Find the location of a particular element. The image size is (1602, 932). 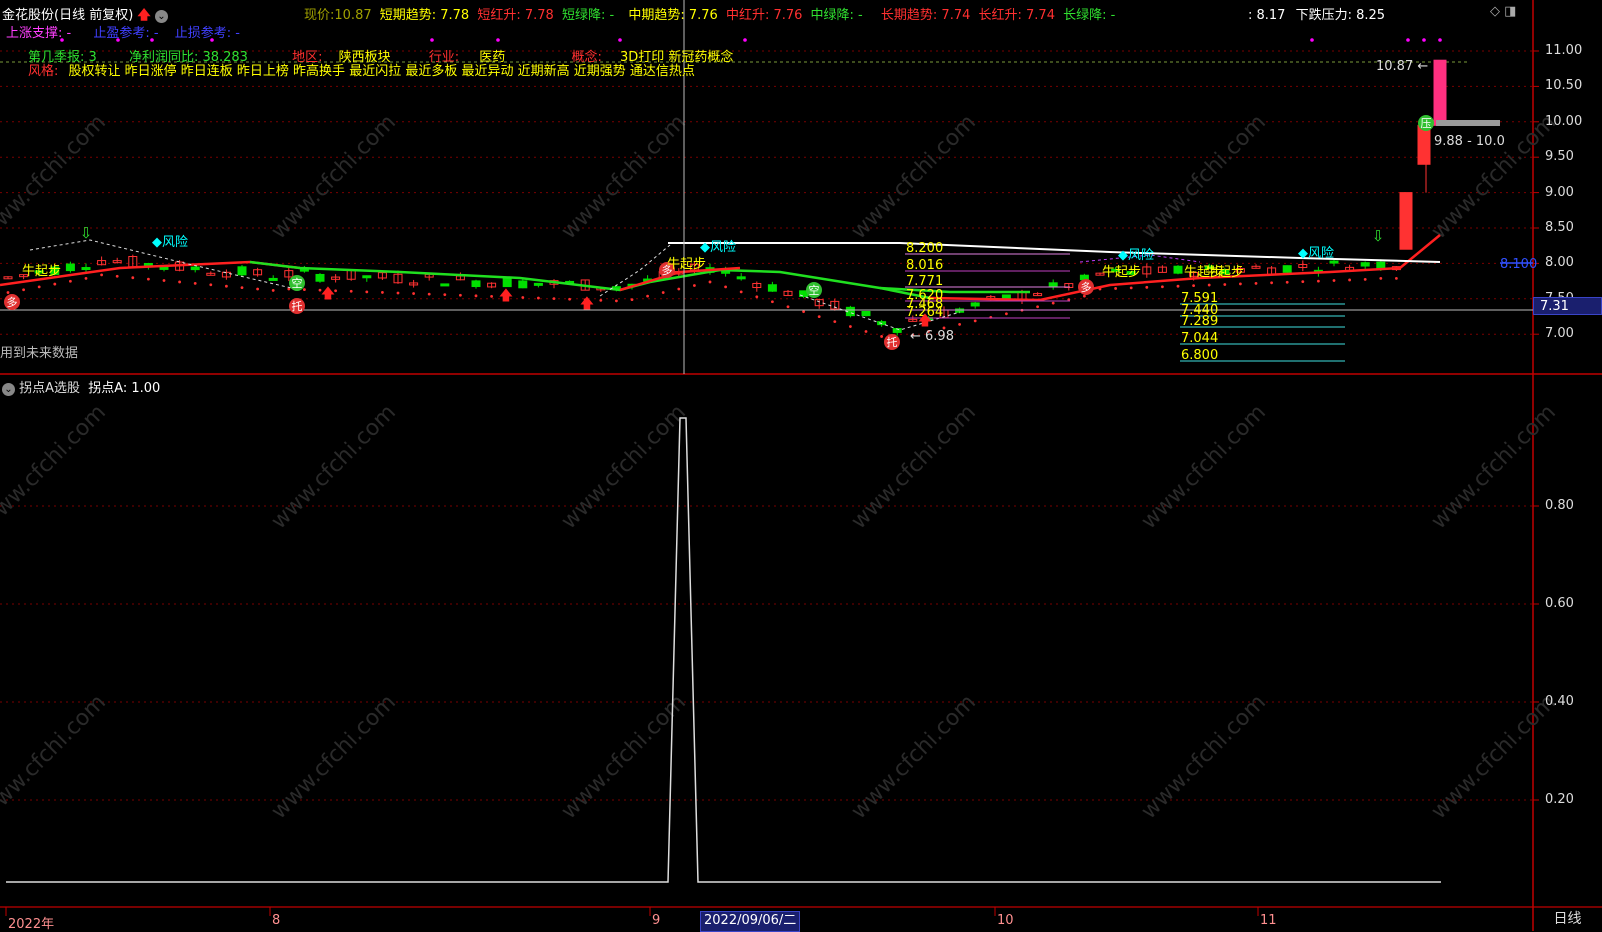

fib-level-label: 8.016 is located at coordinates (924, 265).